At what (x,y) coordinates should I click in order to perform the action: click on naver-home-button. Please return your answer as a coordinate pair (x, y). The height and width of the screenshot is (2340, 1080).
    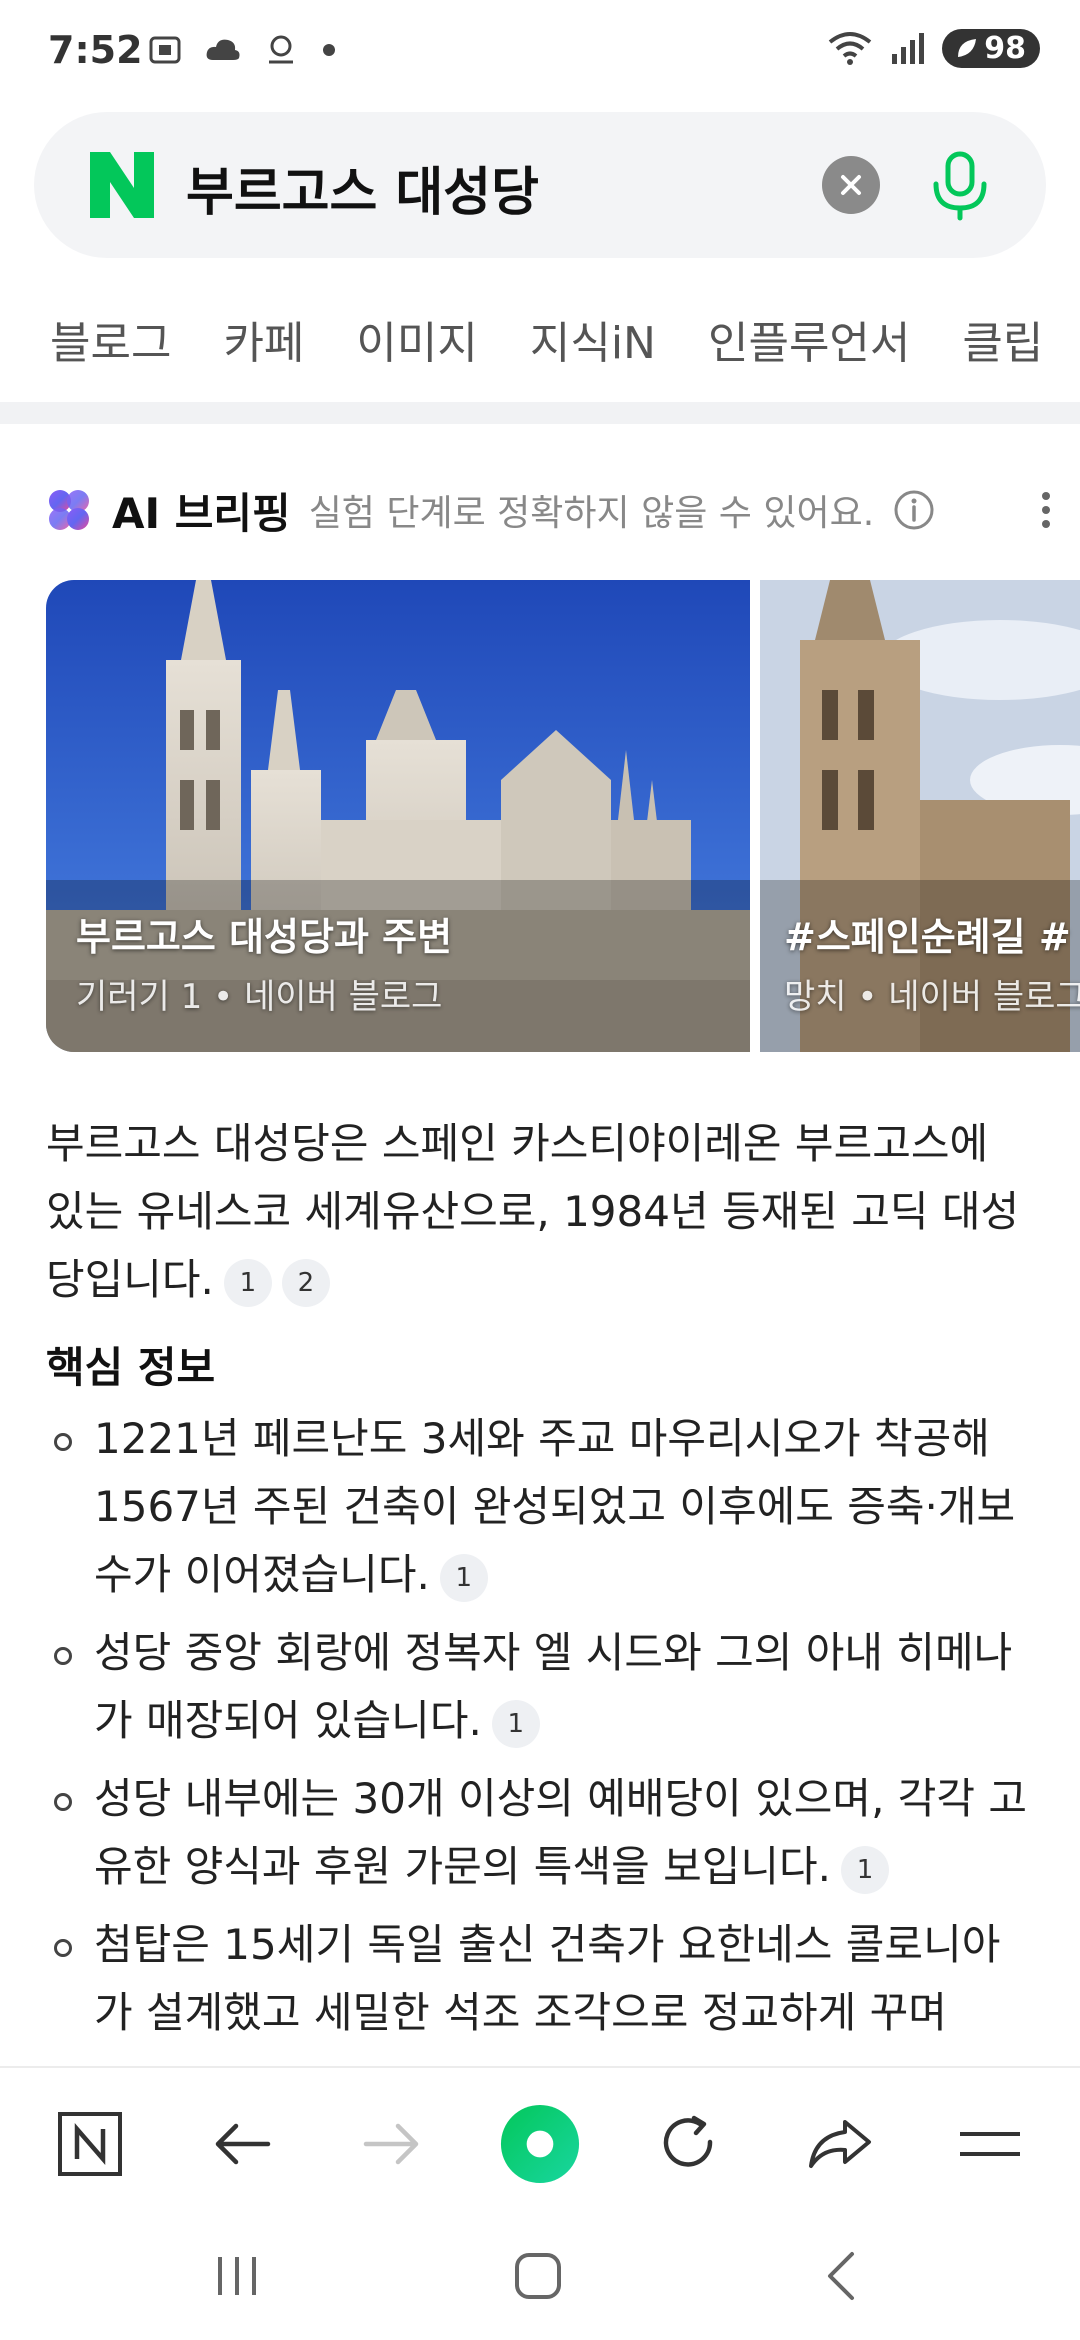
    Looking at the image, I should click on (90, 2144).